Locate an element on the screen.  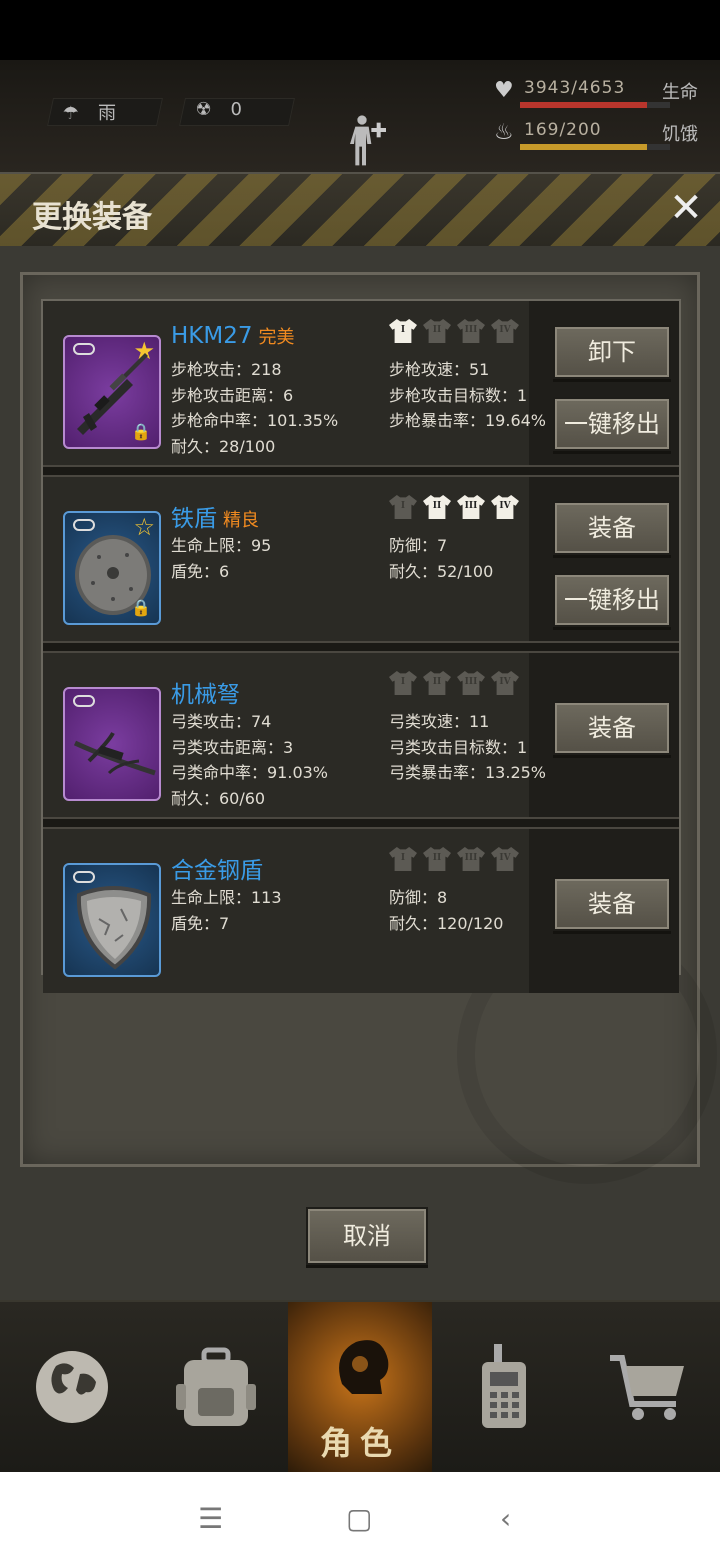
bottom-nav: 角色 is located at coordinates (360, 1387).